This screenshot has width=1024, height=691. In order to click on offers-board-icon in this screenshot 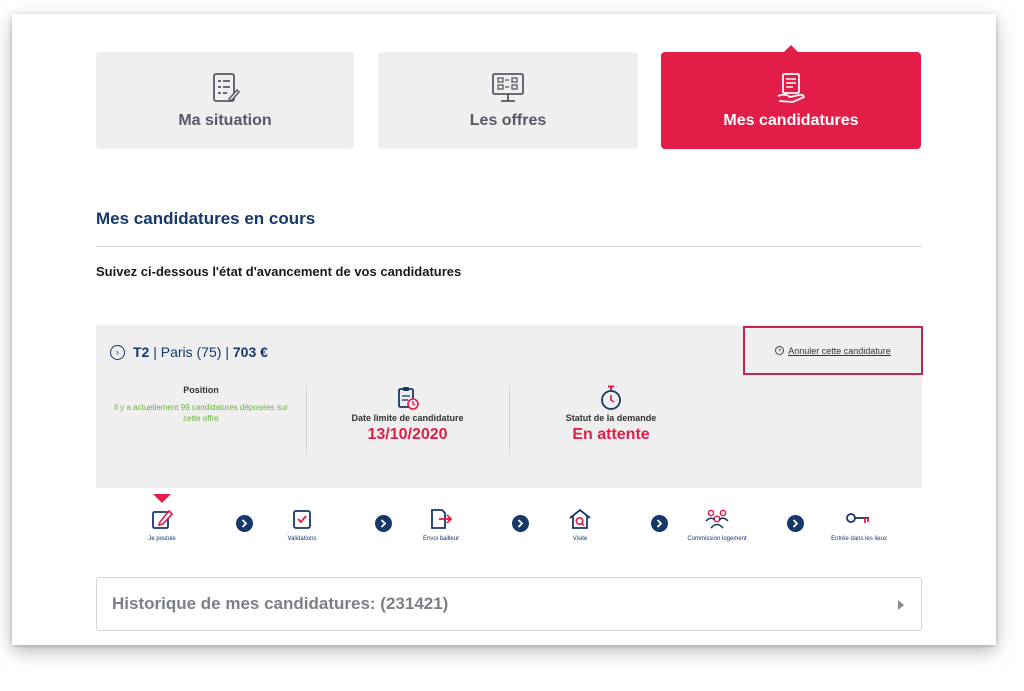, I will do `click(508, 87)`.